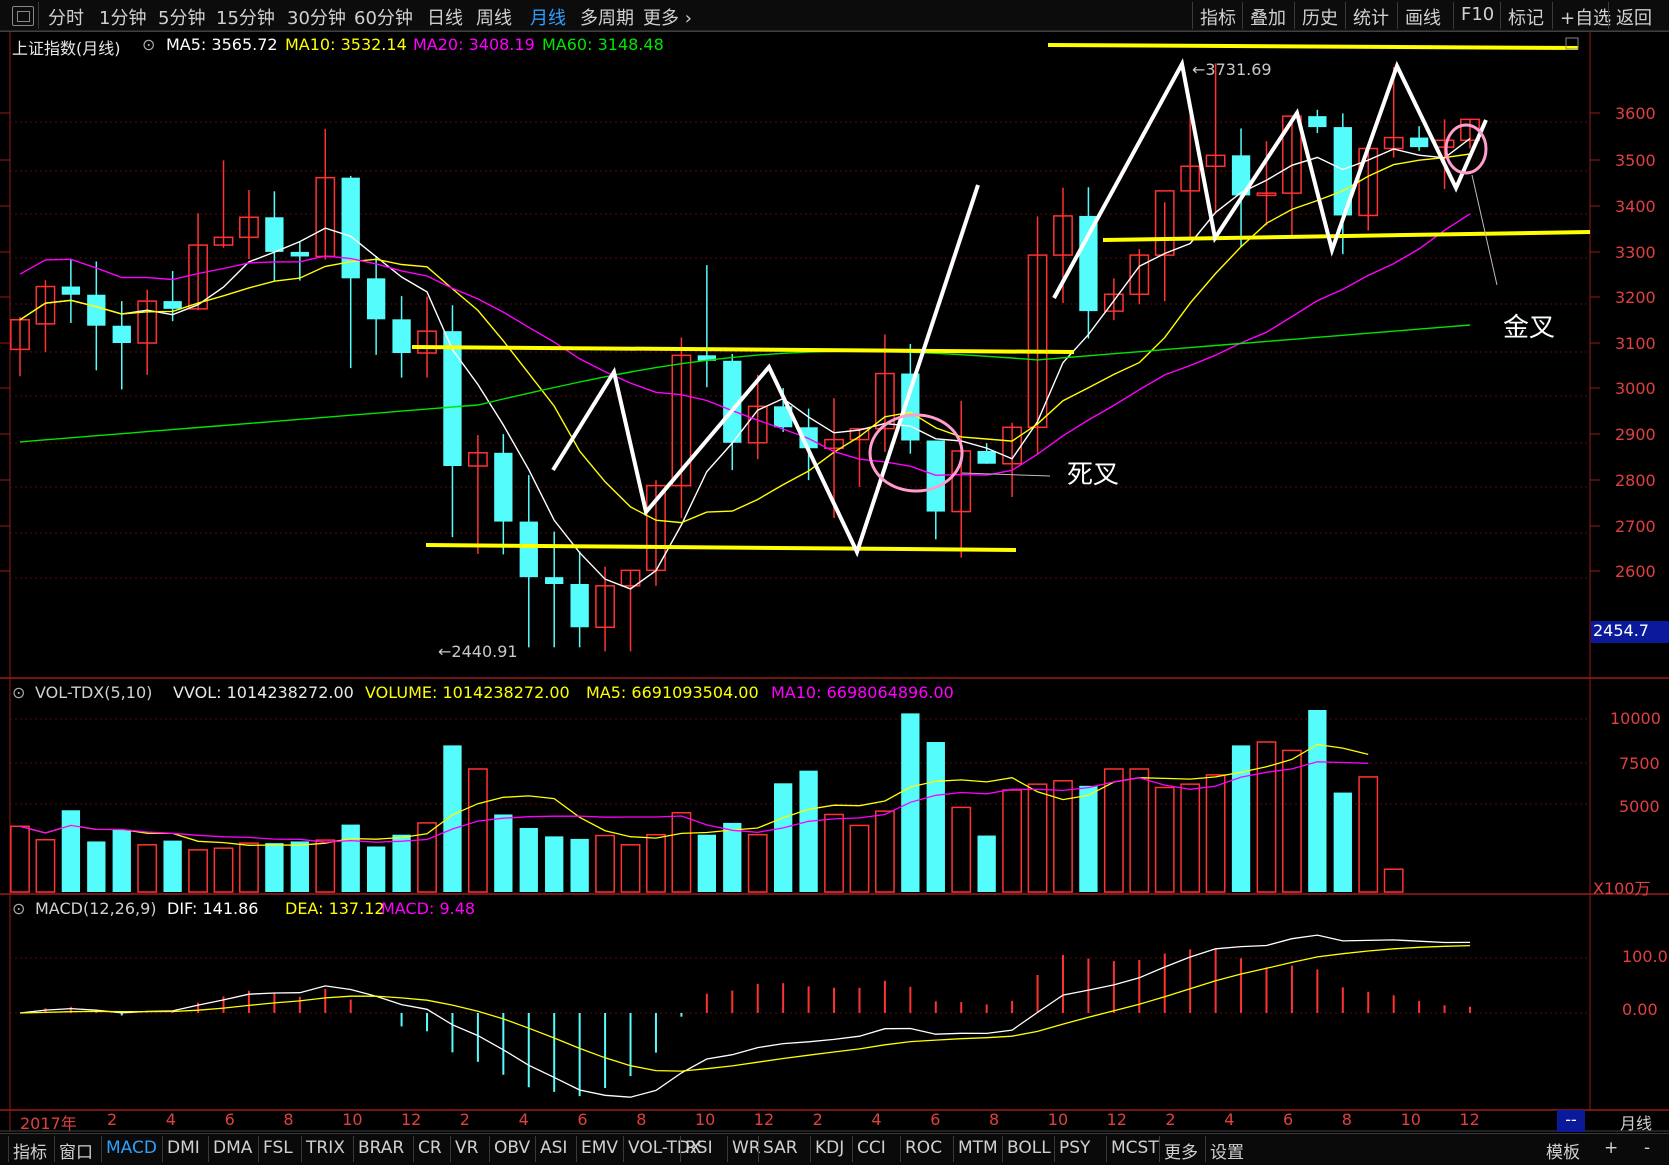 The height and width of the screenshot is (1165, 1669). Describe the element at coordinates (1611, 1148) in the screenshot. I see `bottom-right-button-1: +` at that location.